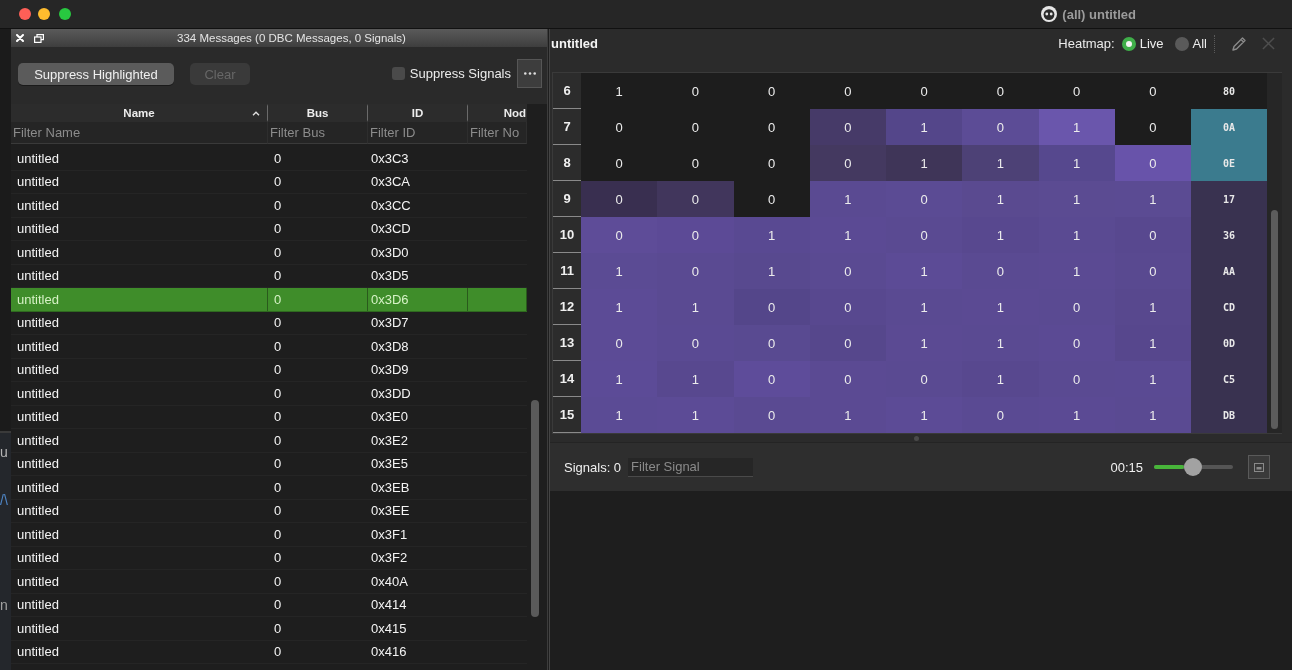  Describe the element at coordinates (691, 467) in the screenshot. I see `filter-field: Filter Signal` at that location.